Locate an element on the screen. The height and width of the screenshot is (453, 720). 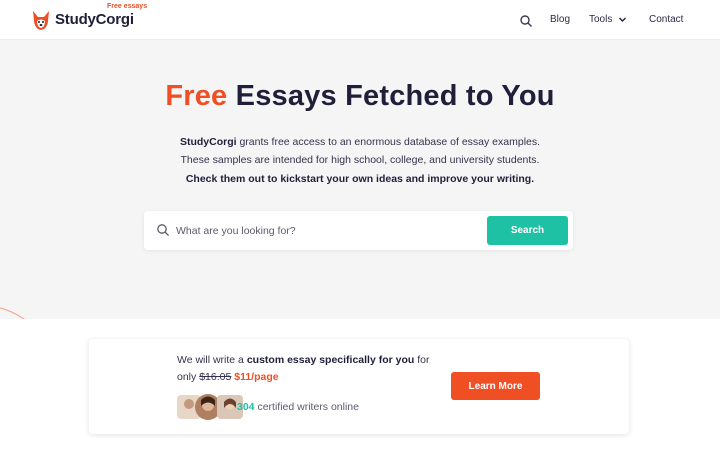
page-title: Free Essays Fetched to You is located at coordinates (360, 96).